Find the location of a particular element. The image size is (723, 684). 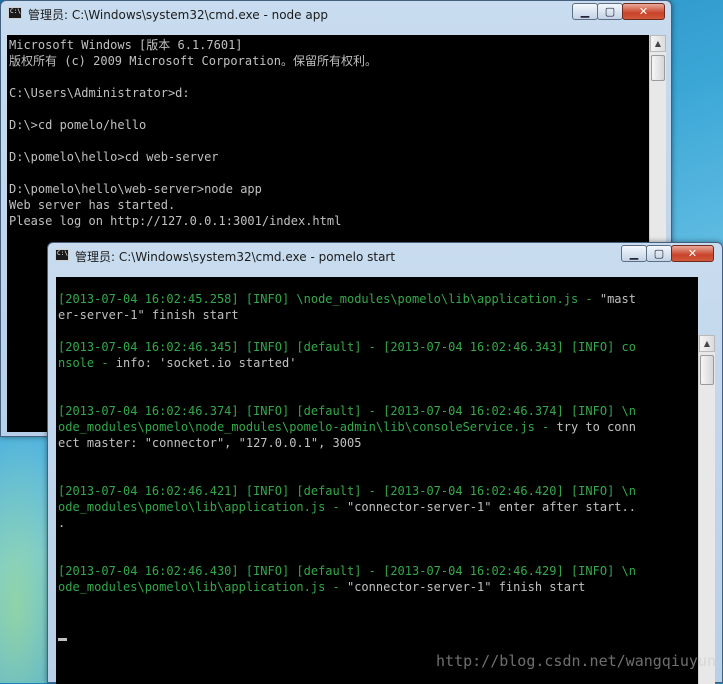

log-message: . is located at coordinates (62, 523).